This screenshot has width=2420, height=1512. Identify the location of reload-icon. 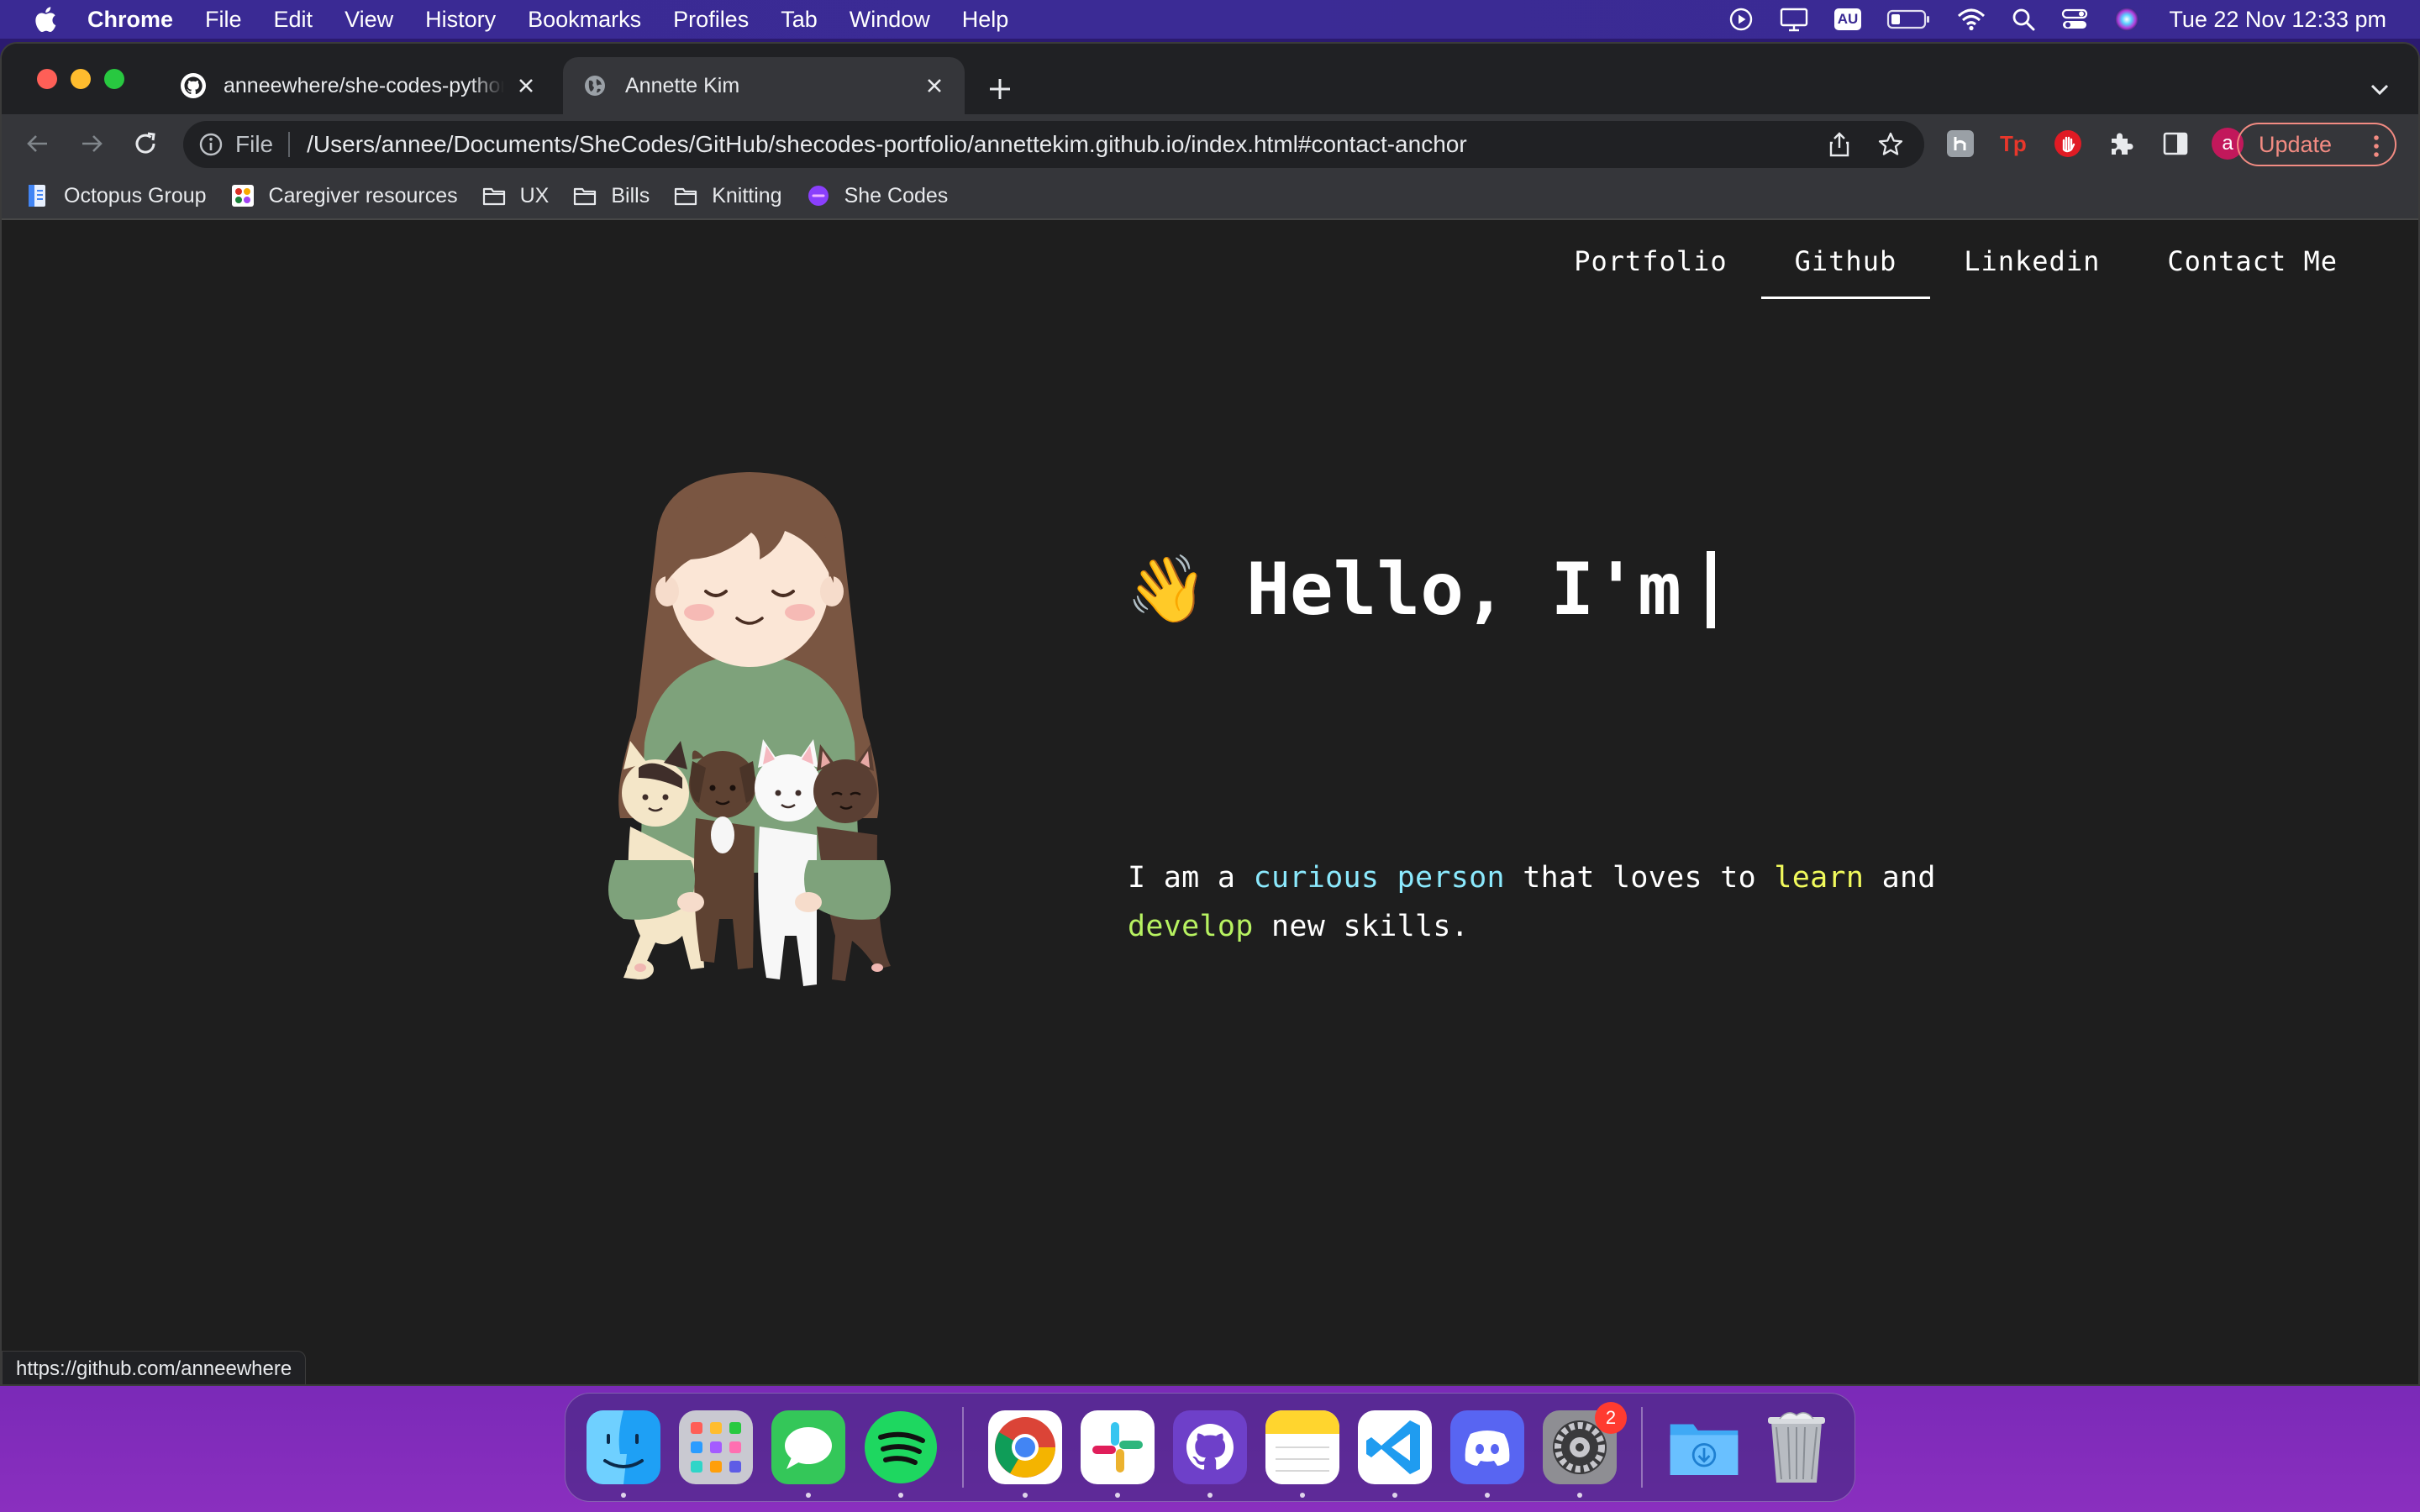
(146, 143).